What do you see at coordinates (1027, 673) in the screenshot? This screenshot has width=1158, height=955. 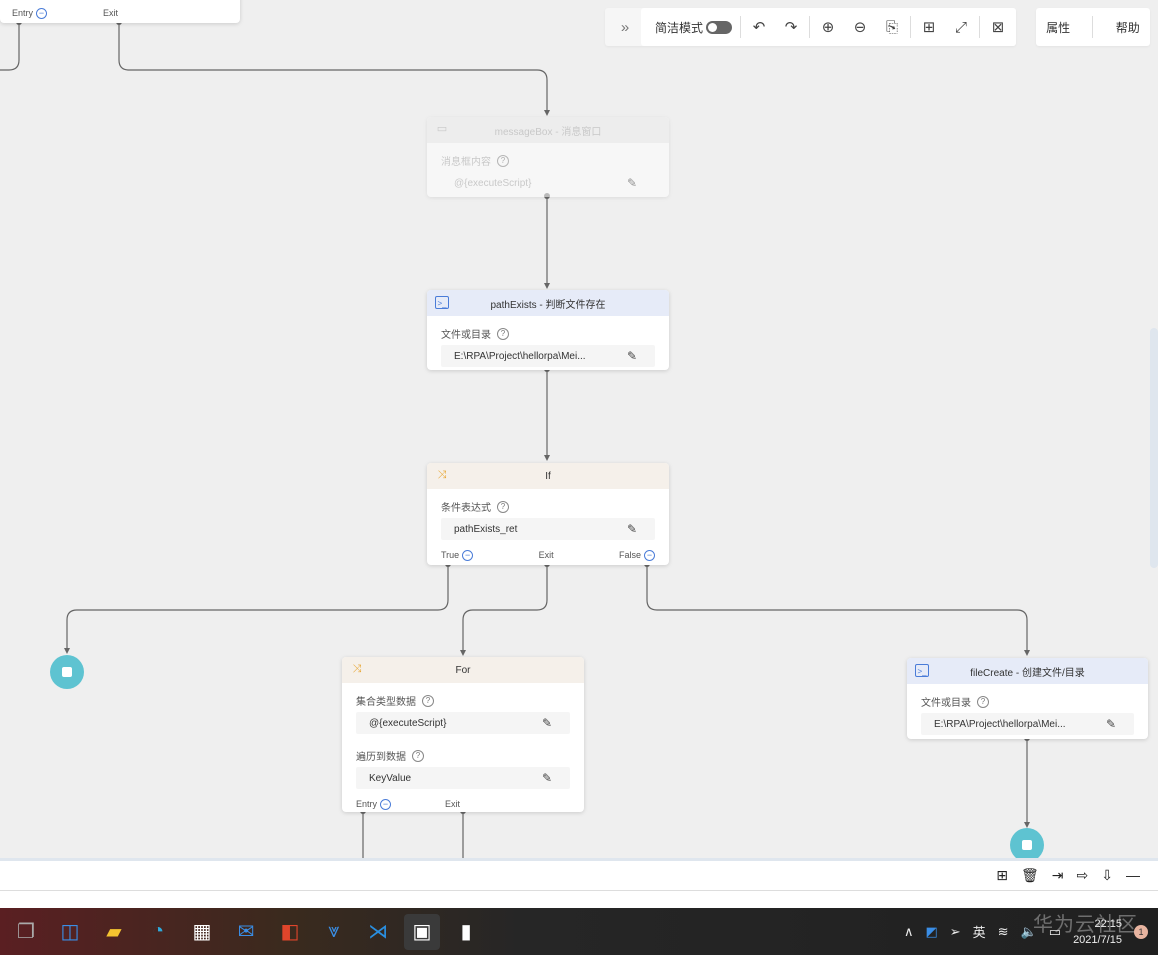 I see `node-title: fileCreate - 创建文件/目录` at bounding box center [1027, 673].